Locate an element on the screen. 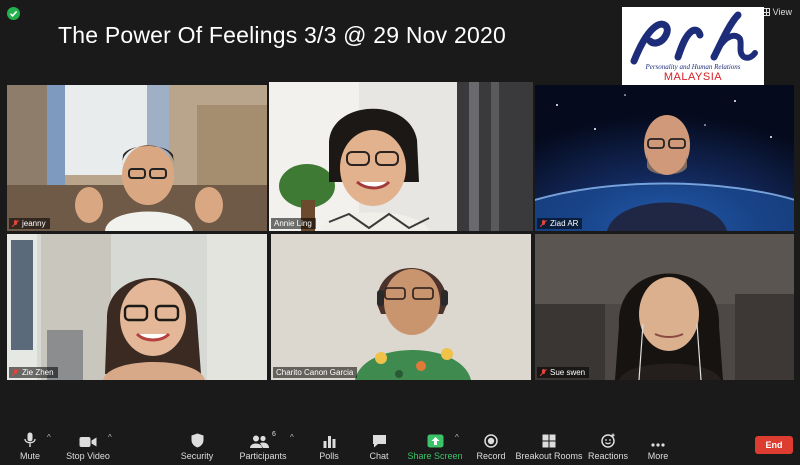 The height and width of the screenshot is (465, 800). stop-video-button: Stop Video is located at coordinates (88, 446).